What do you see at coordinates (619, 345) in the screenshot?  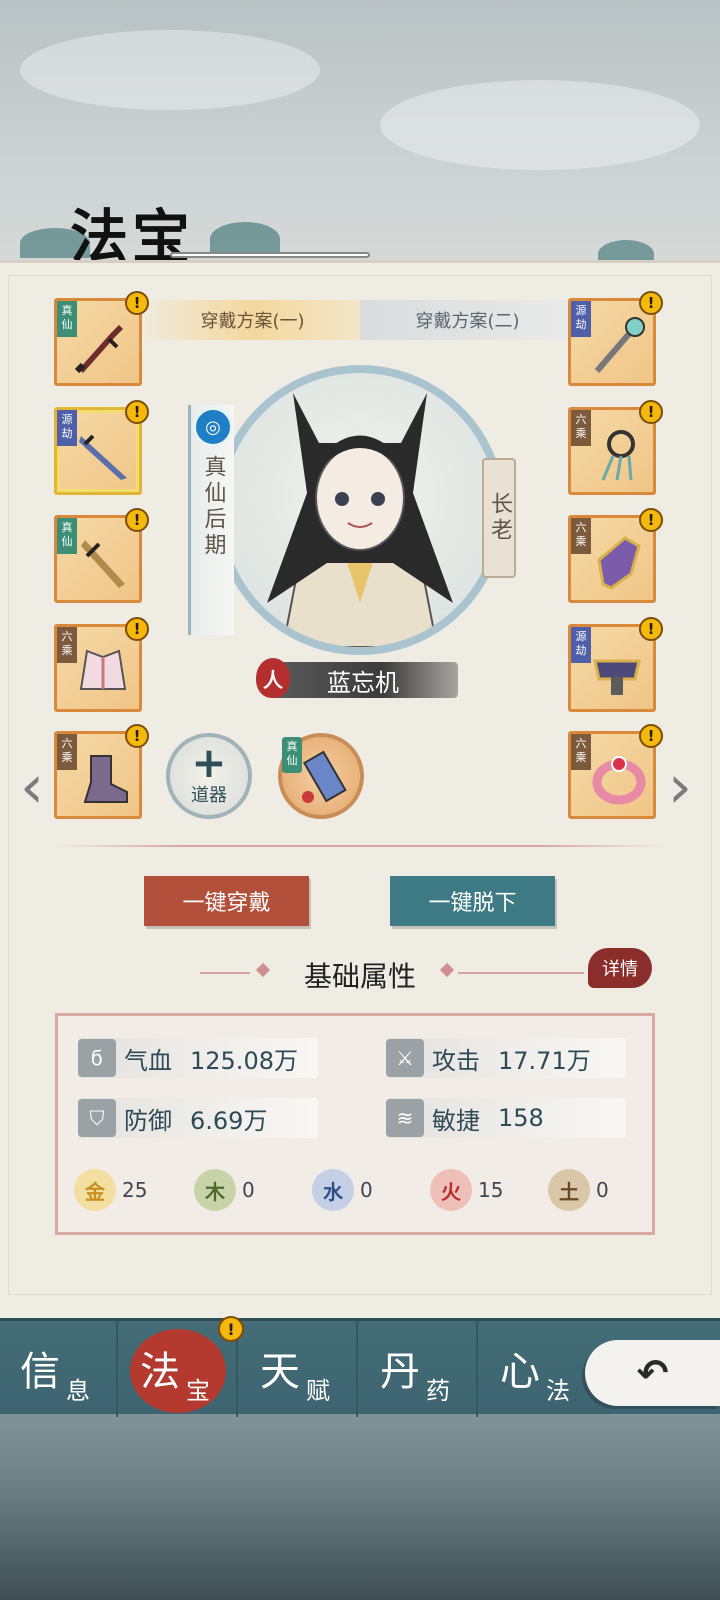 I see `staff-icon` at bounding box center [619, 345].